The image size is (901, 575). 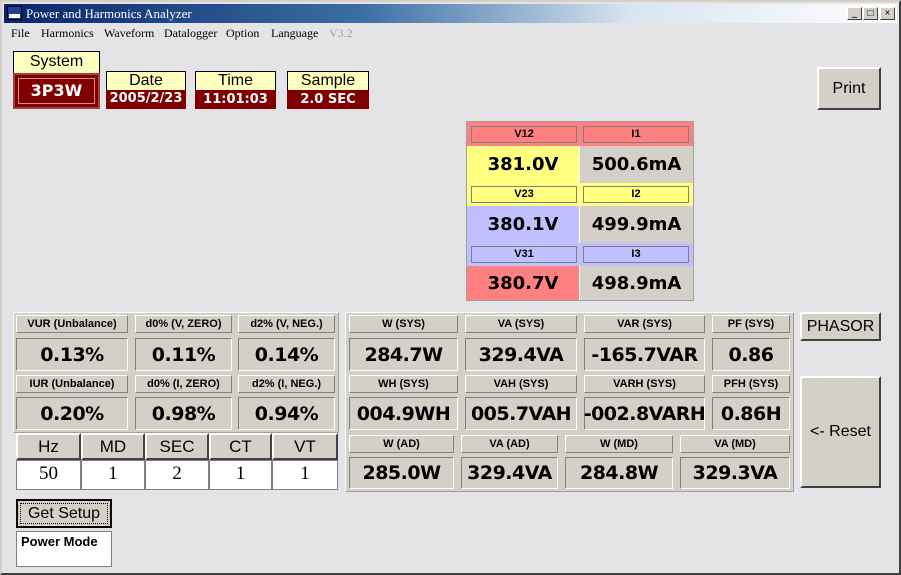 What do you see at coordinates (840, 432) in the screenshot?
I see `reset-button: <- Reset` at bounding box center [840, 432].